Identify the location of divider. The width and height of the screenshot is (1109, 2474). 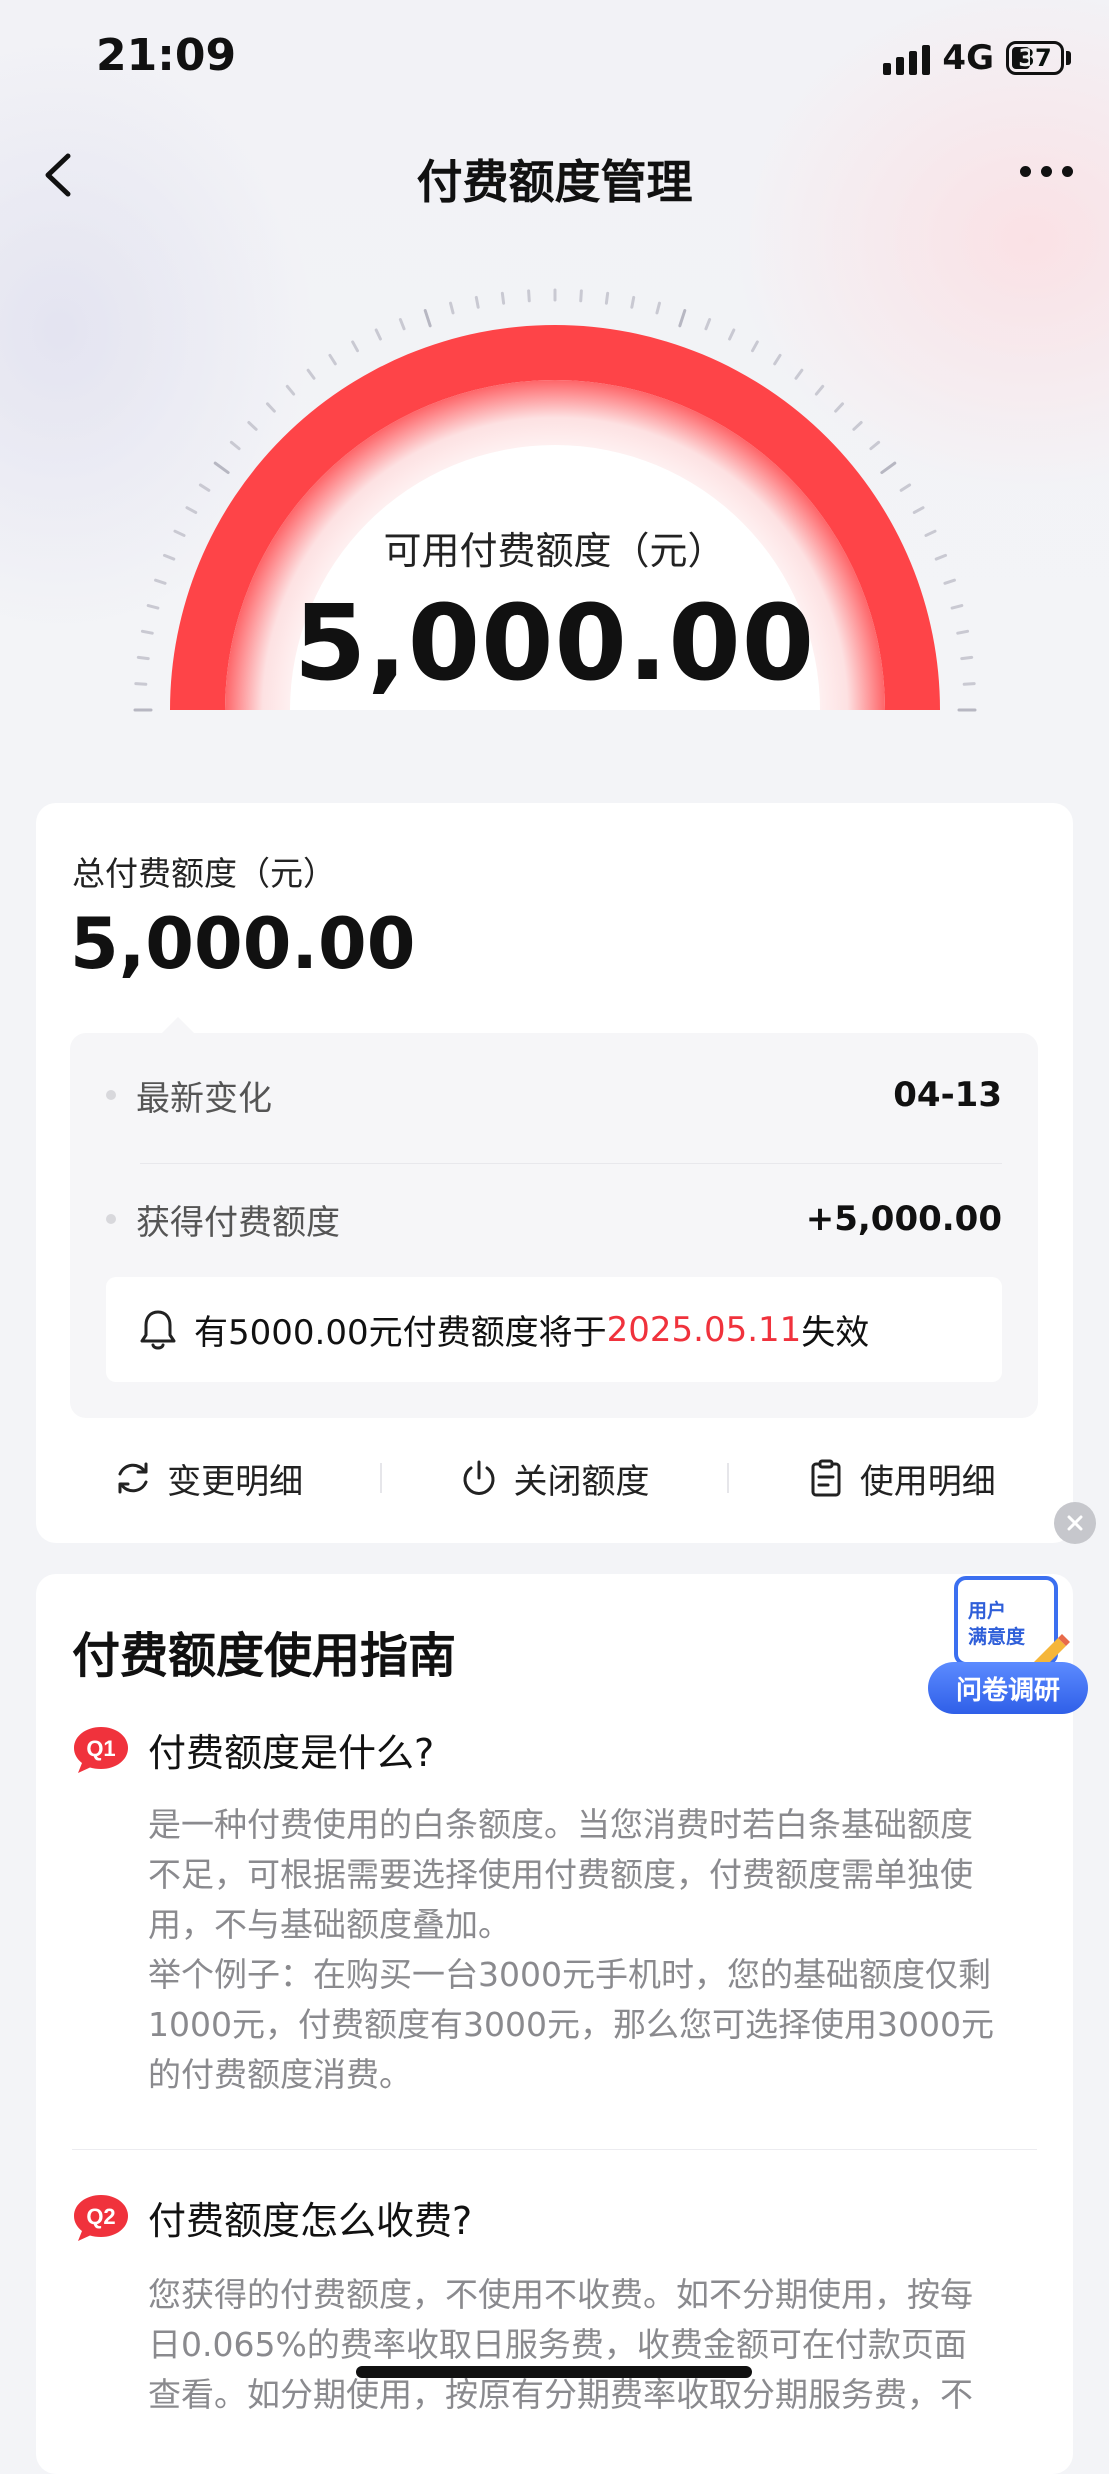
(554, 2149).